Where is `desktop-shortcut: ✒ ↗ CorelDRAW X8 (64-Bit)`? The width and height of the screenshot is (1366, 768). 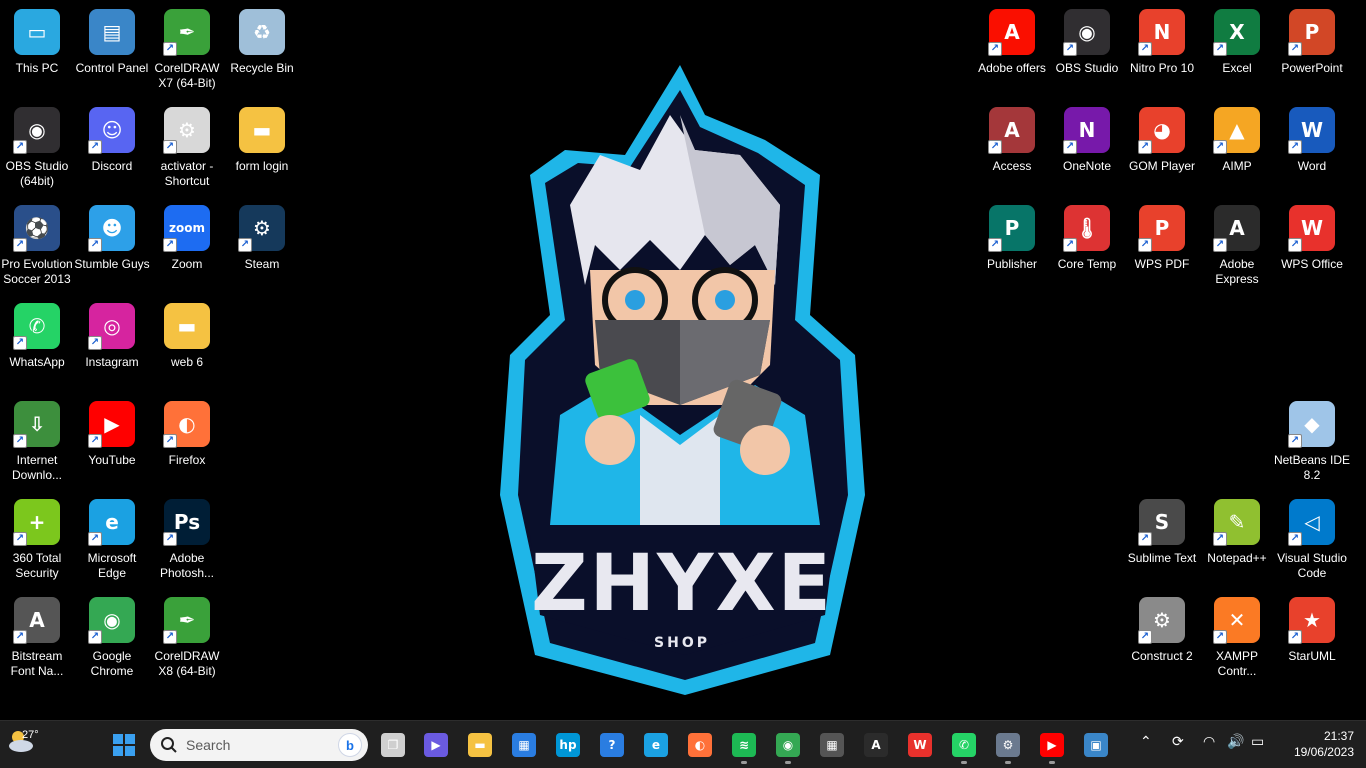
desktop-shortcut: ✒ ↗ CorelDRAW X8 (64-Bit) is located at coordinates (187, 640).